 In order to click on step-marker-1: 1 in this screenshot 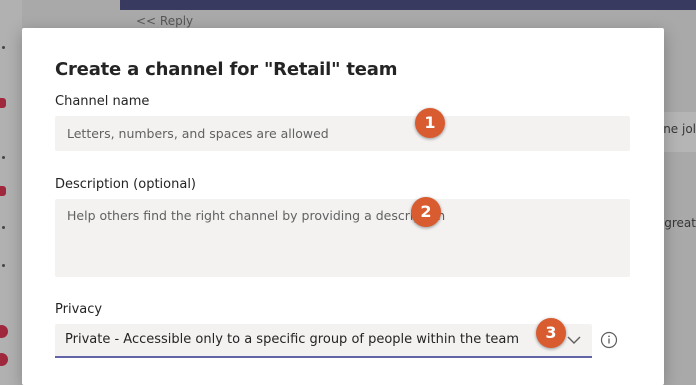, I will do `click(430, 123)`.